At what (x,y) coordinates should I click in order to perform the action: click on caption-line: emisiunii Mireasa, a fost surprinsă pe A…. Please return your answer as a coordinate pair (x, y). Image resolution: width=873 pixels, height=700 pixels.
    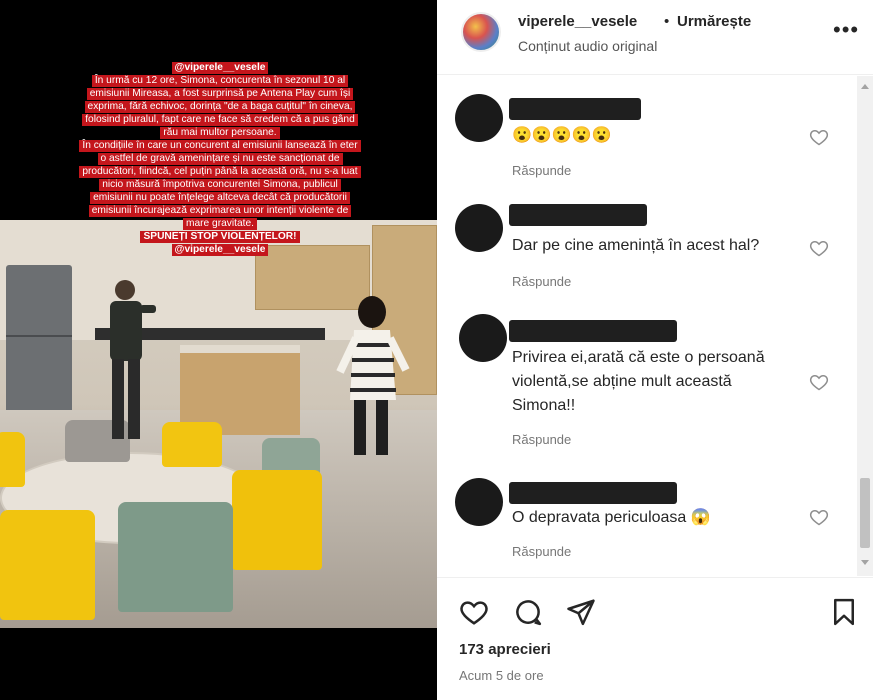
    Looking at the image, I should click on (220, 94).